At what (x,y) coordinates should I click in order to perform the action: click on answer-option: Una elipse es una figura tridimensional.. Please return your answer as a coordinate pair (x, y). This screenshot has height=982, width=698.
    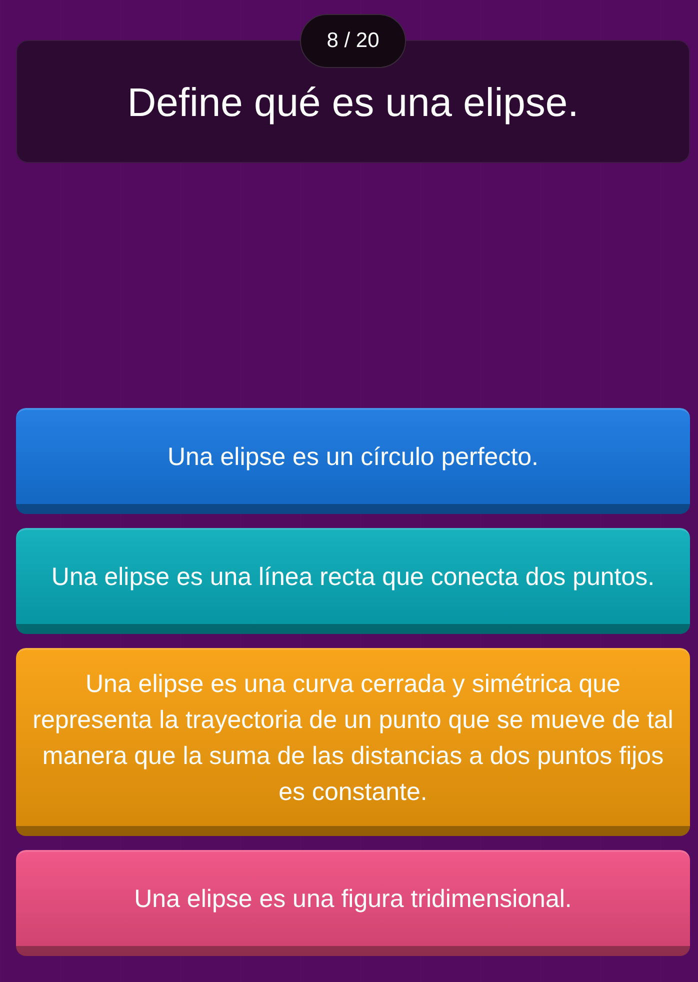
    Looking at the image, I should click on (353, 903).